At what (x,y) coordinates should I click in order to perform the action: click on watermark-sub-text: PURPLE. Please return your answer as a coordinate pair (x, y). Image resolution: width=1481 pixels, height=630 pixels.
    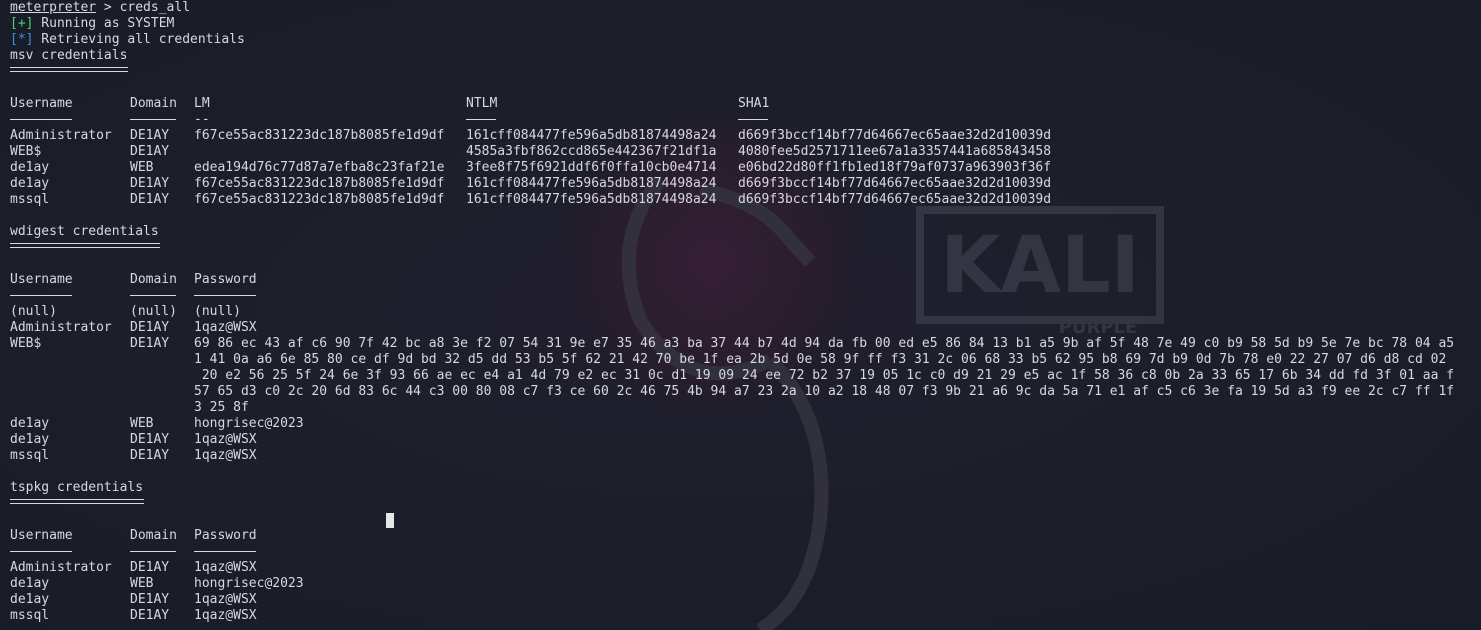
    Looking at the image, I should click on (1098, 327).